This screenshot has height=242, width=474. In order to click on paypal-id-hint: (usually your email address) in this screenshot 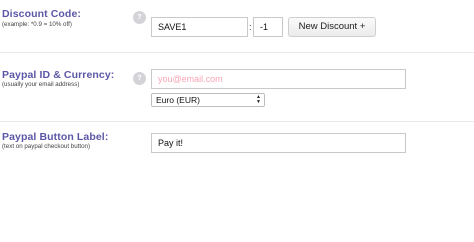, I will do `click(41, 84)`.